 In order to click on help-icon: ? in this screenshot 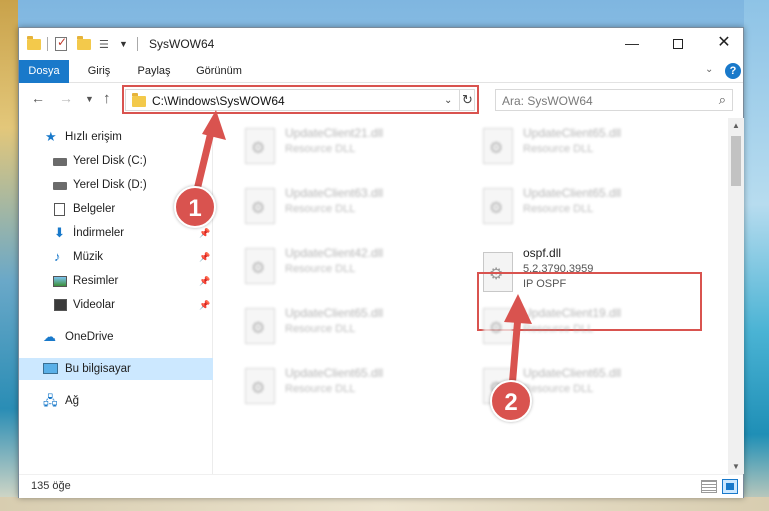, I will do `click(733, 71)`.